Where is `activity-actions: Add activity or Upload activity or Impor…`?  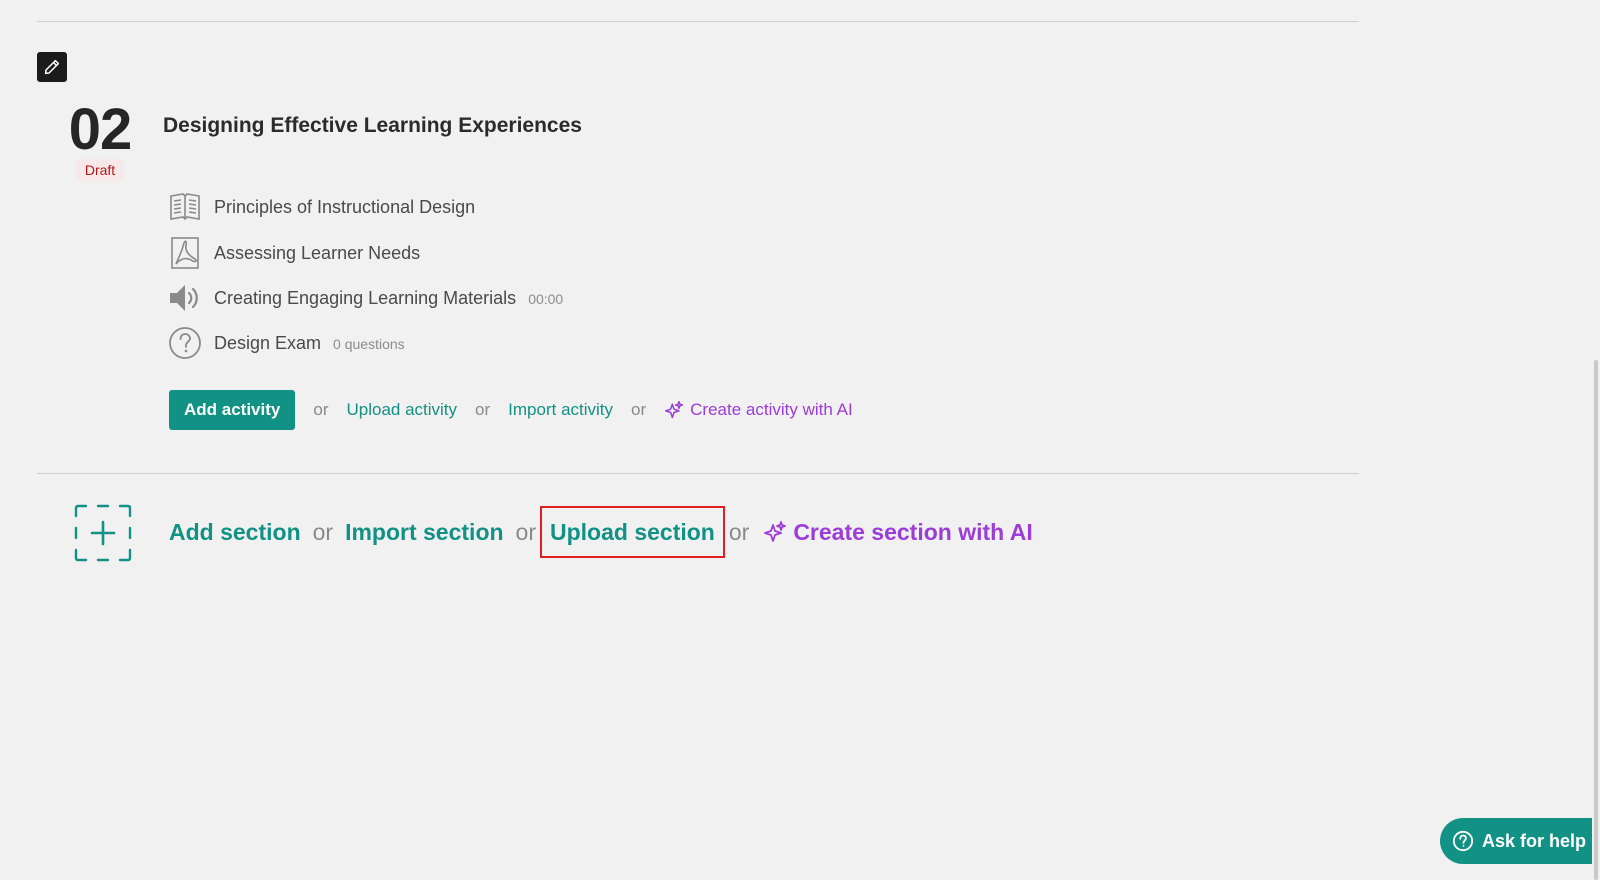
activity-actions: Add activity or Upload activity or Impor… is located at coordinates (511, 410).